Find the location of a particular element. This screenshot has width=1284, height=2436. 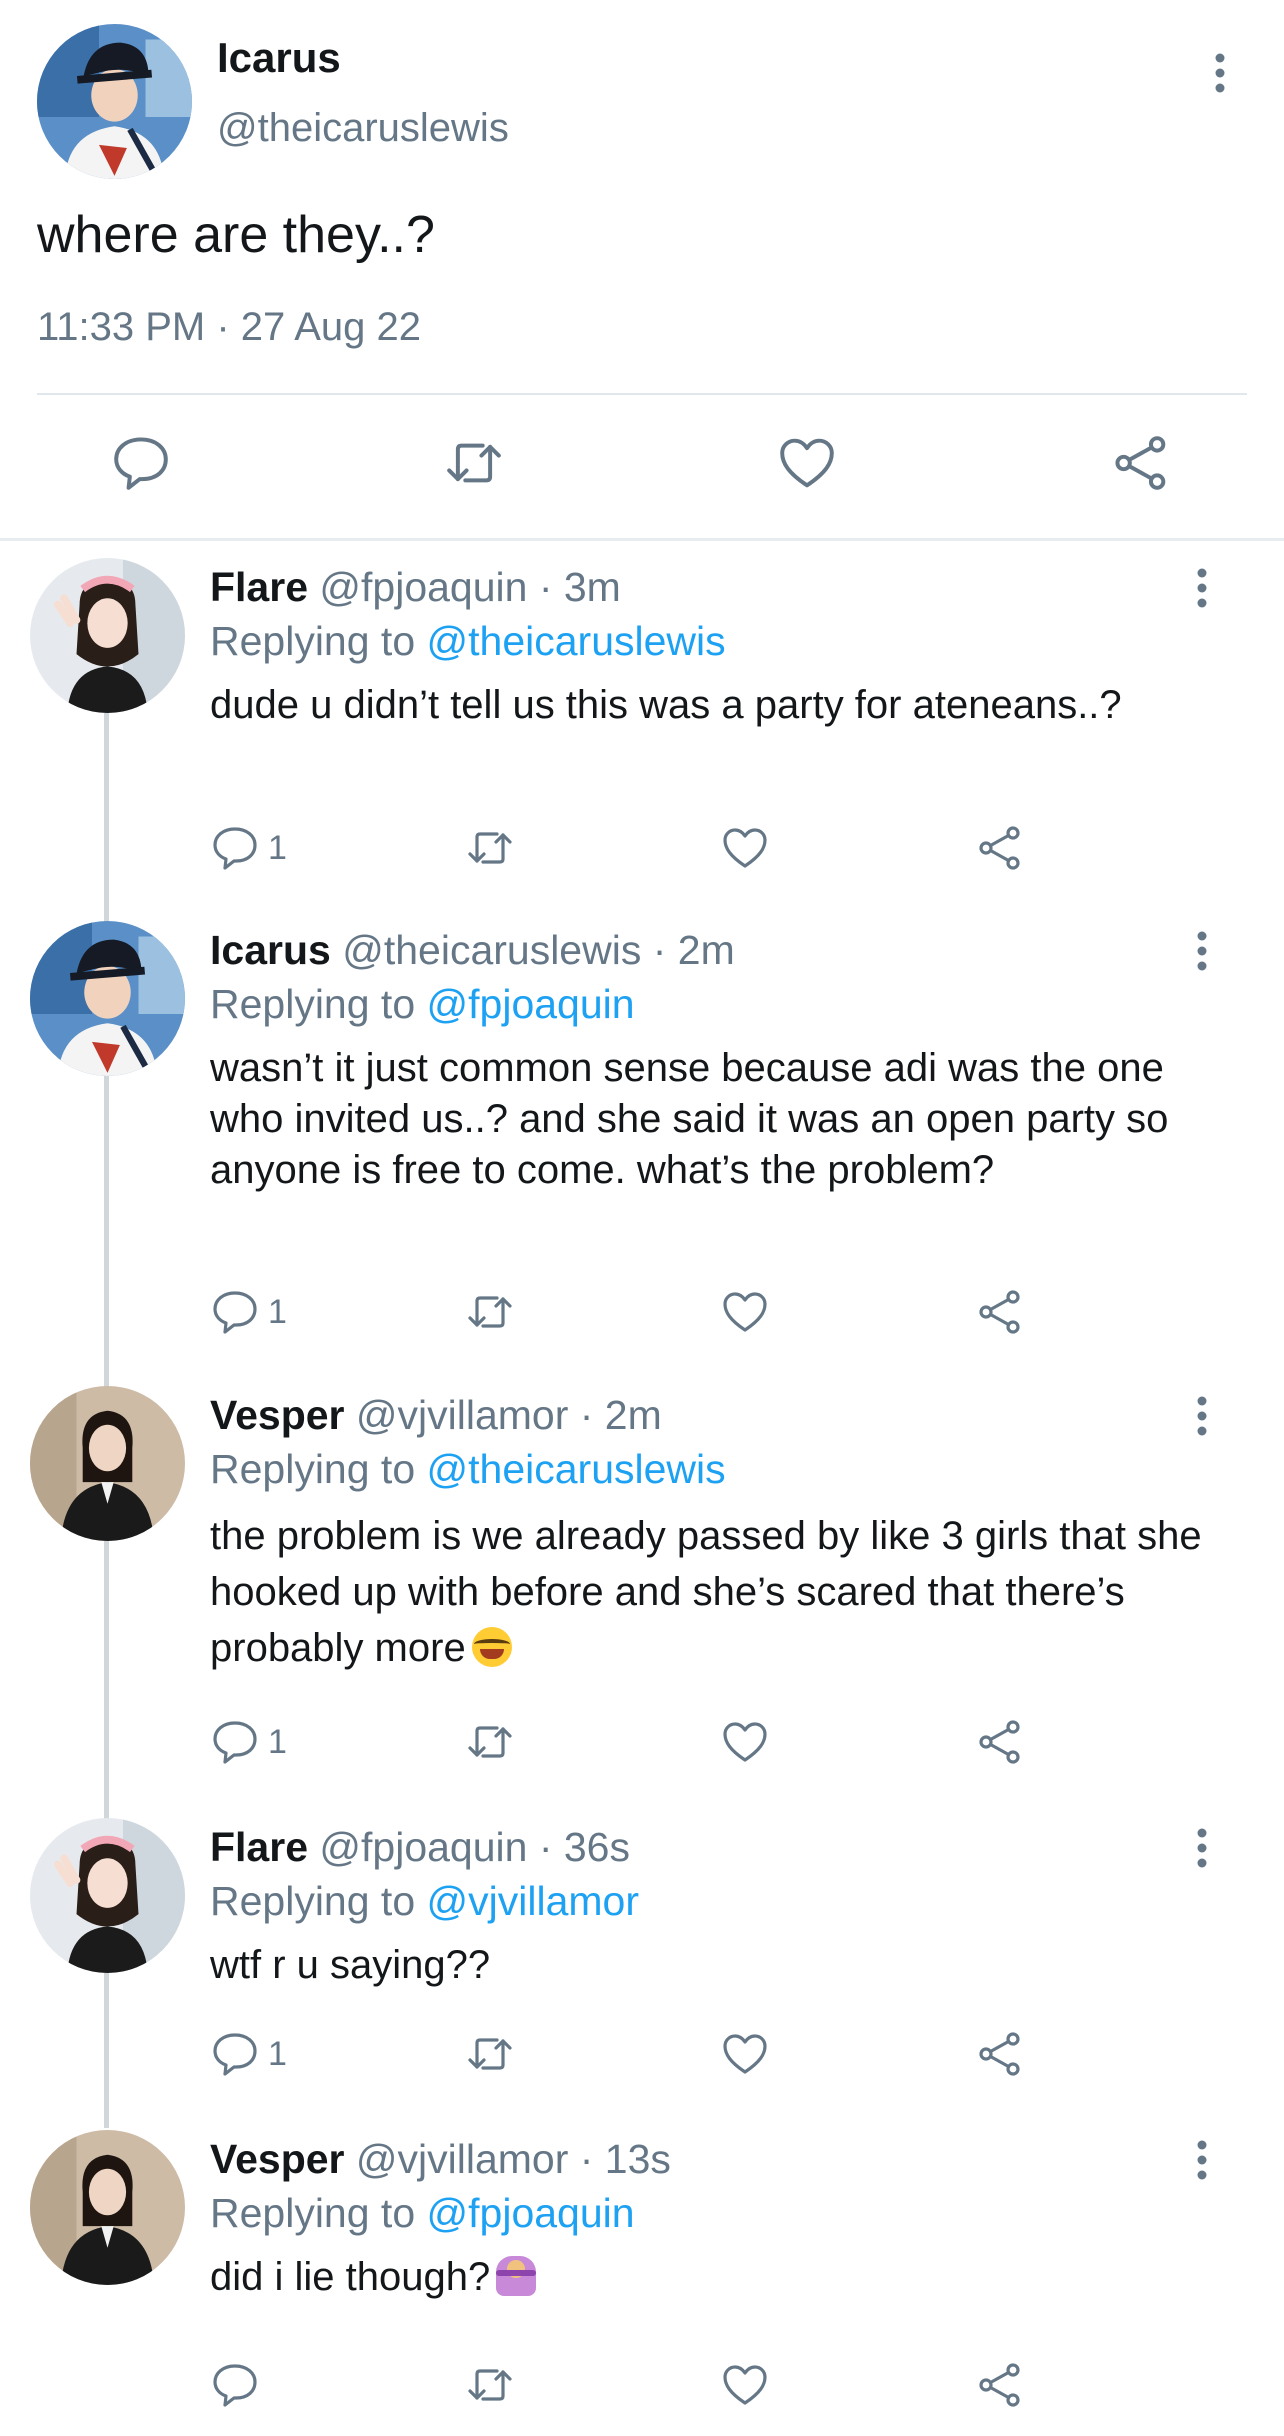

reply-button is located at coordinates (239, 2385).